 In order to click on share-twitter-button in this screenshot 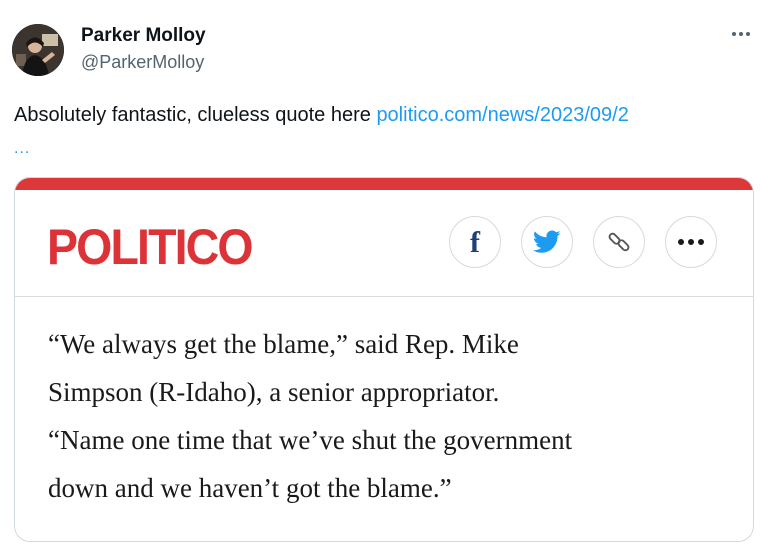, I will do `click(547, 242)`.